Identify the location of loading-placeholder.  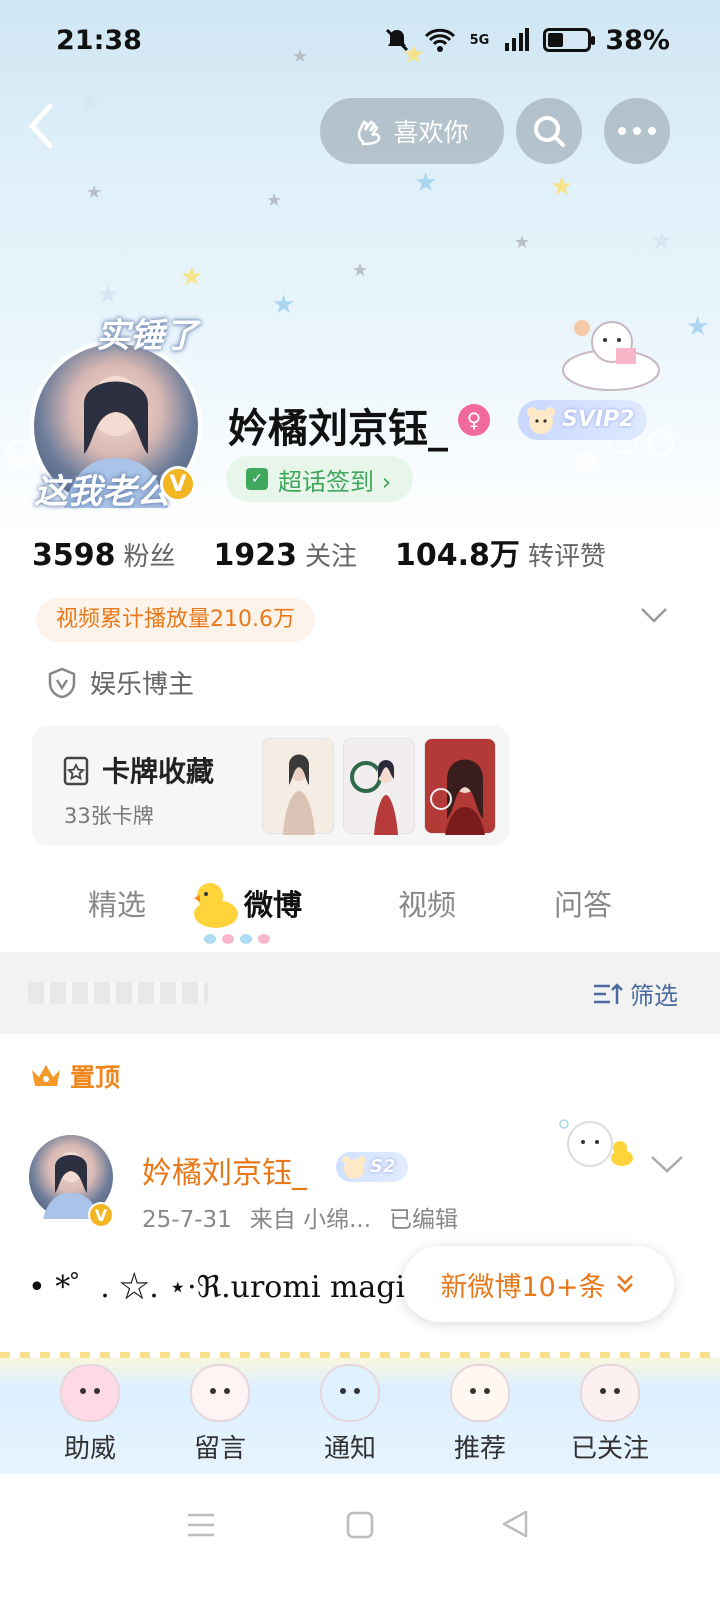
(118, 993).